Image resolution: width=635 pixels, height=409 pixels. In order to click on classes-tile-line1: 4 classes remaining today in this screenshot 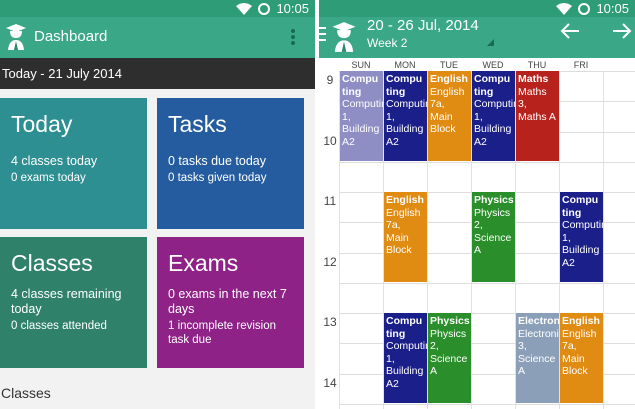, I will do `click(66, 301)`.